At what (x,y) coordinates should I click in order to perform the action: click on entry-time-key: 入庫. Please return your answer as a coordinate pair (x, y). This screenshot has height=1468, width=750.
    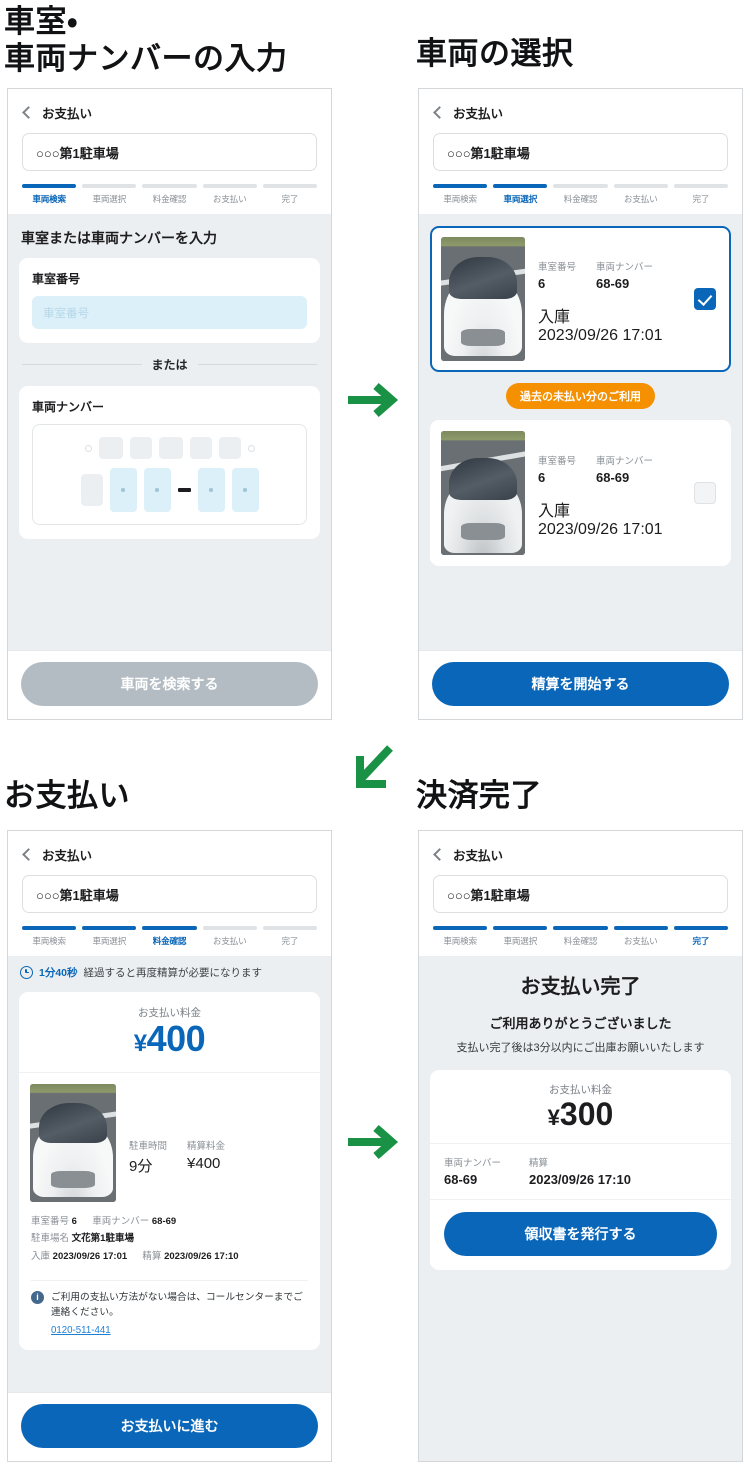
    Looking at the image, I should click on (554, 511).